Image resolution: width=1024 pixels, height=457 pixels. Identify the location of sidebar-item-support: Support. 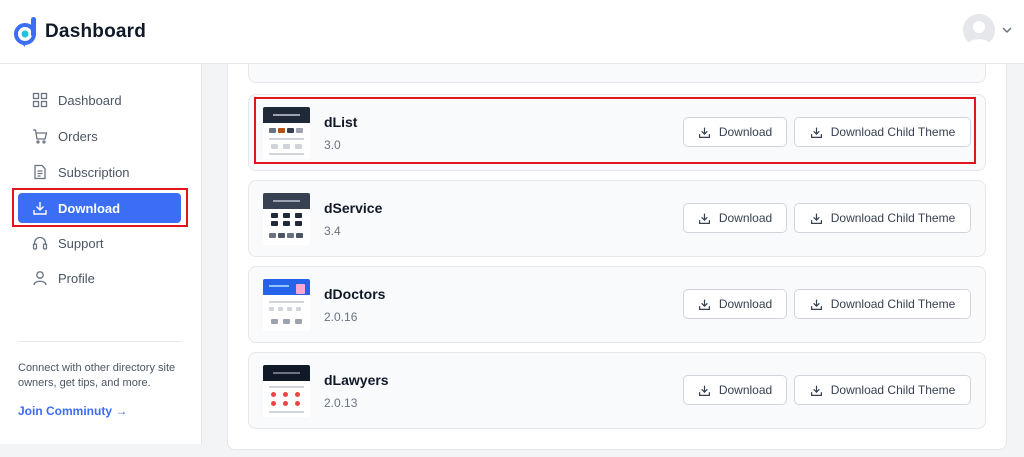
(99, 243).